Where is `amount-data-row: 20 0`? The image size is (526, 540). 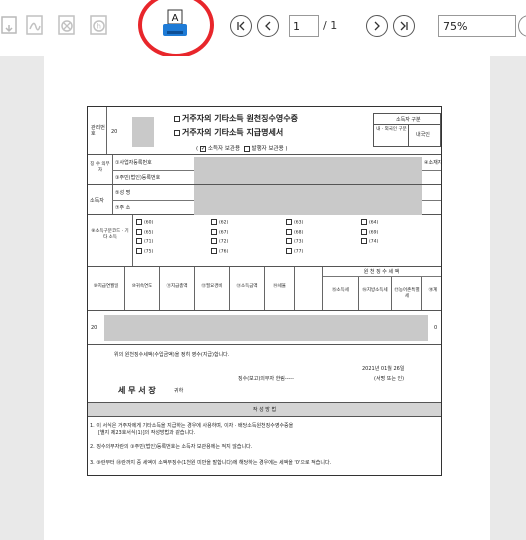
amount-data-row: 20 0 is located at coordinates (264, 328).